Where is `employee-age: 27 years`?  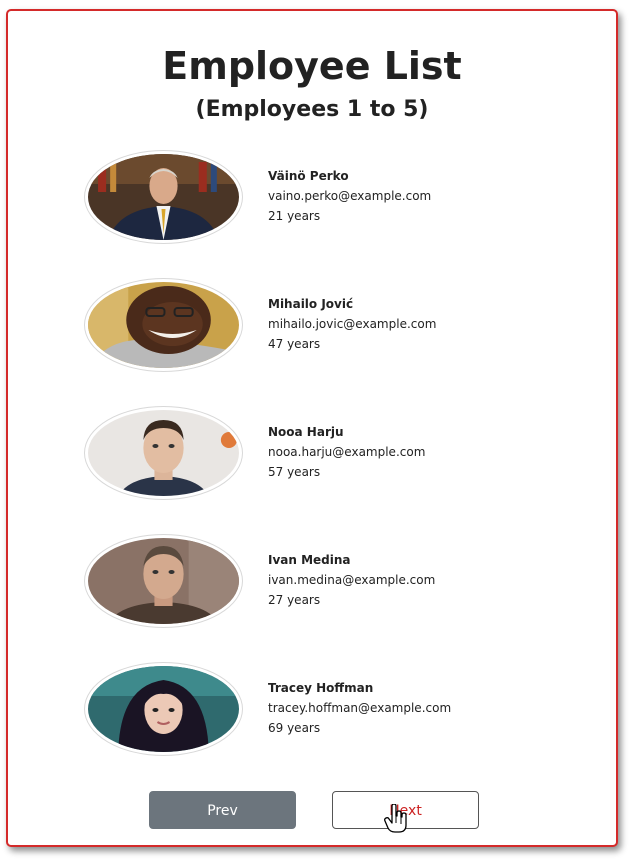
employee-age: 27 years is located at coordinates (294, 600).